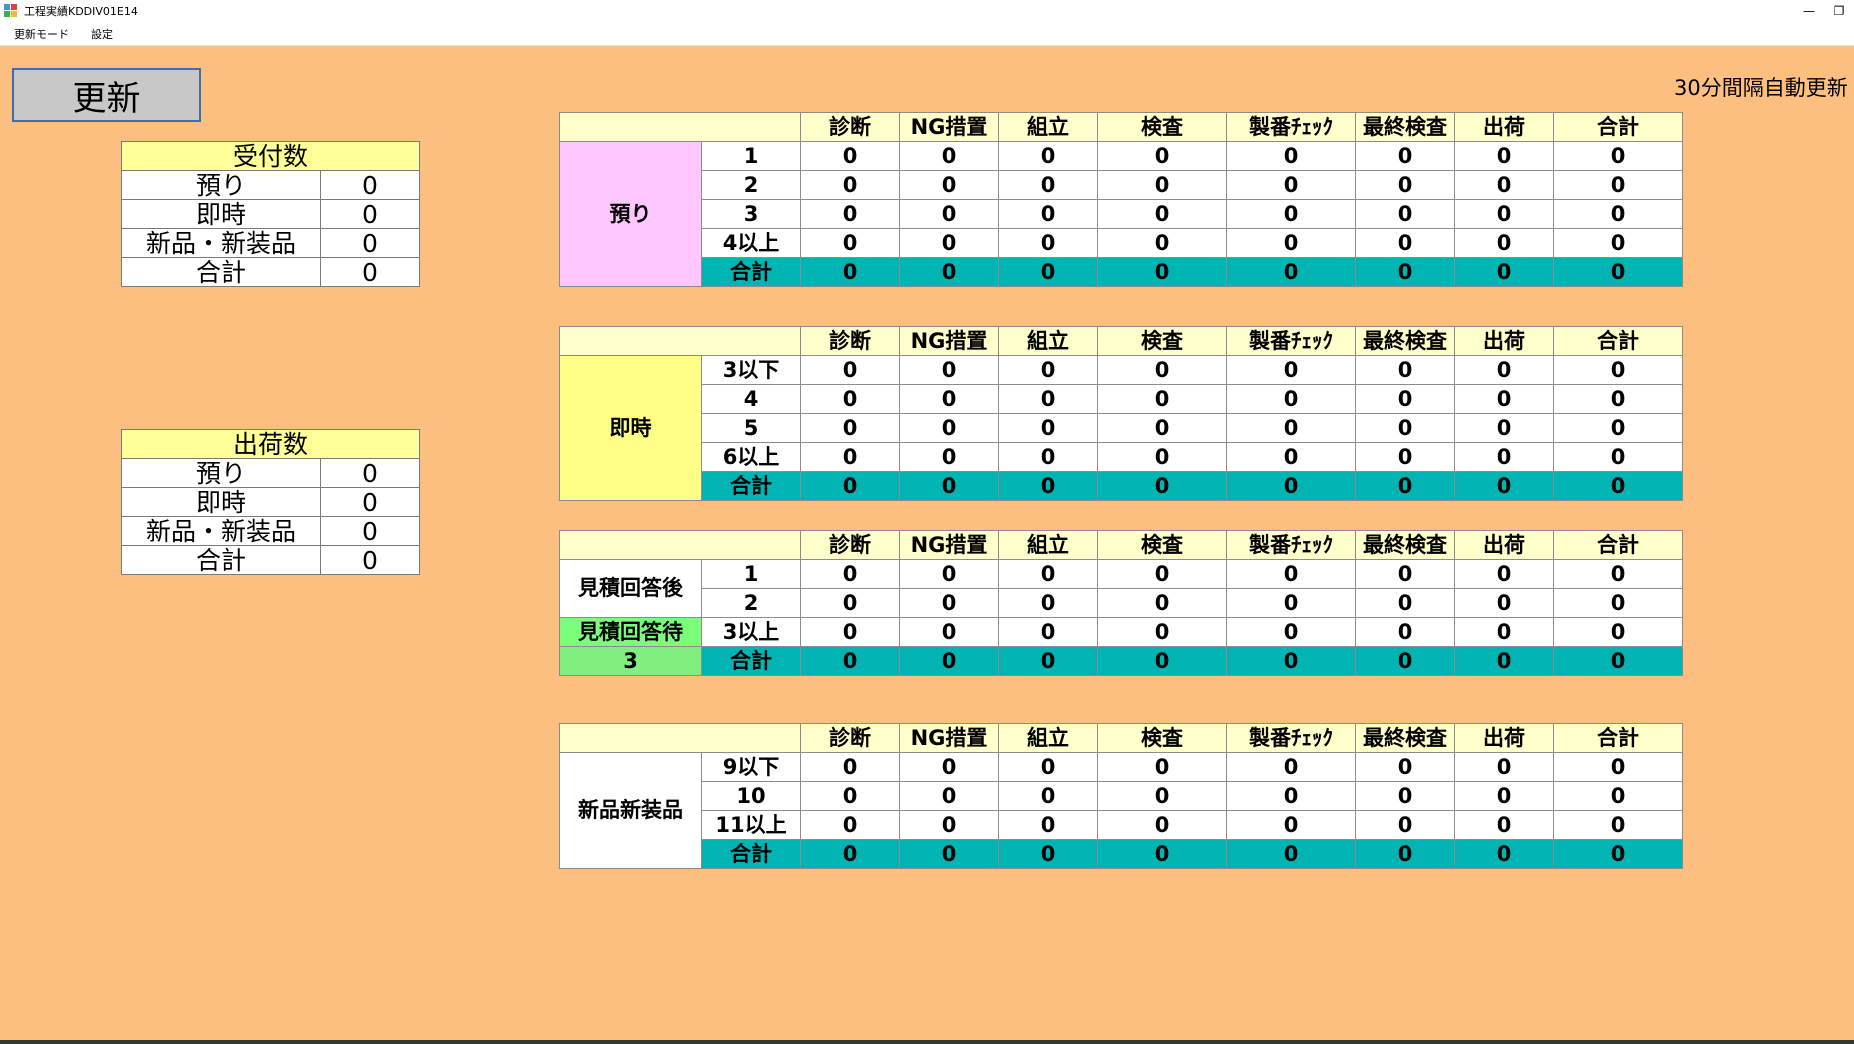 The image size is (1854, 1044). I want to click on table-row: 10000000000, so click(1121, 796).